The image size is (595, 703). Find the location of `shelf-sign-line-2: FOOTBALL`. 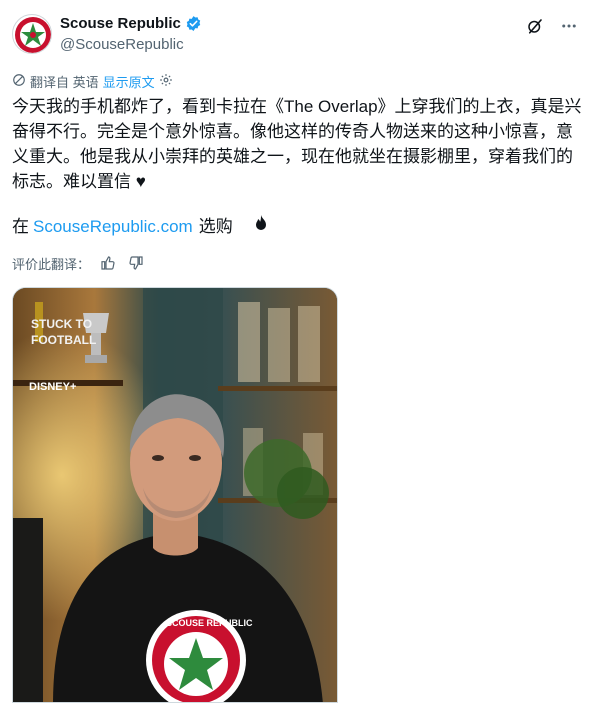

shelf-sign-line-2: FOOTBALL is located at coordinates (63, 340).